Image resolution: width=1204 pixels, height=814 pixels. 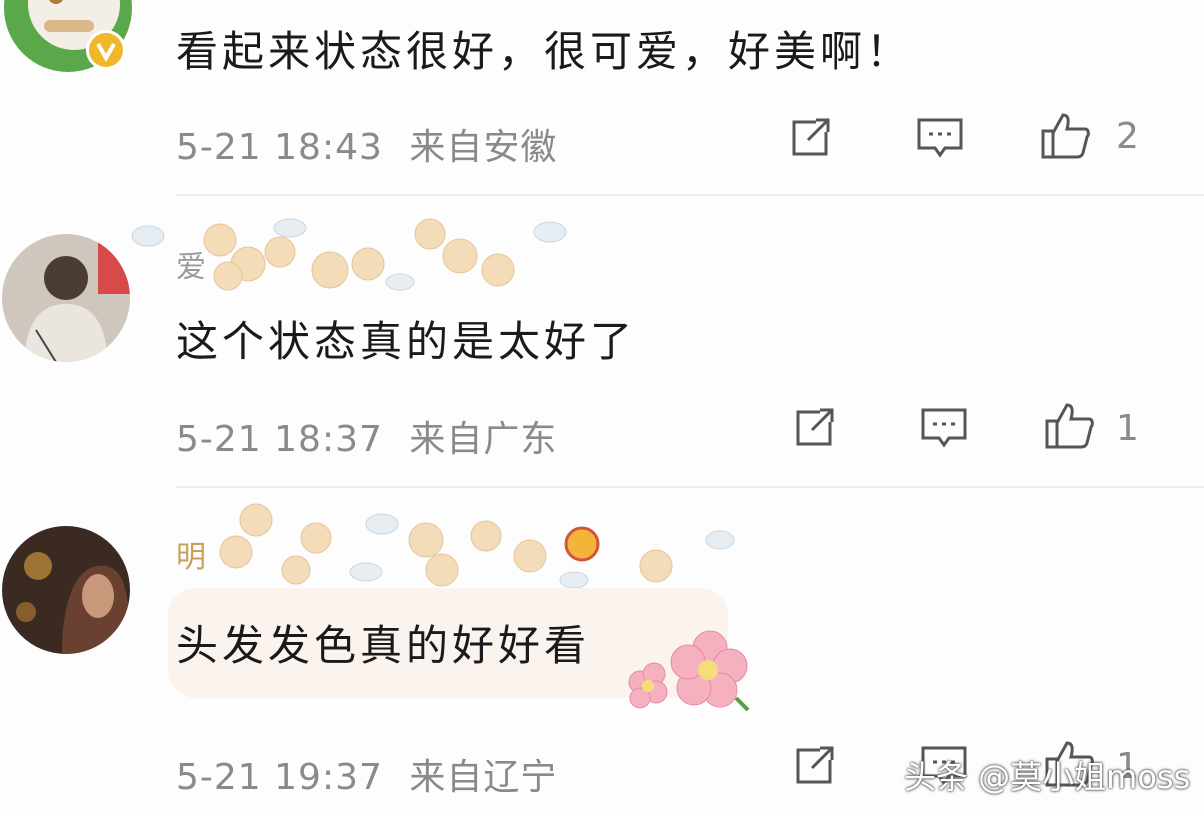 What do you see at coordinates (1047, 777) in the screenshot?
I see `watermark: 头条 @莫小姐moss` at bounding box center [1047, 777].